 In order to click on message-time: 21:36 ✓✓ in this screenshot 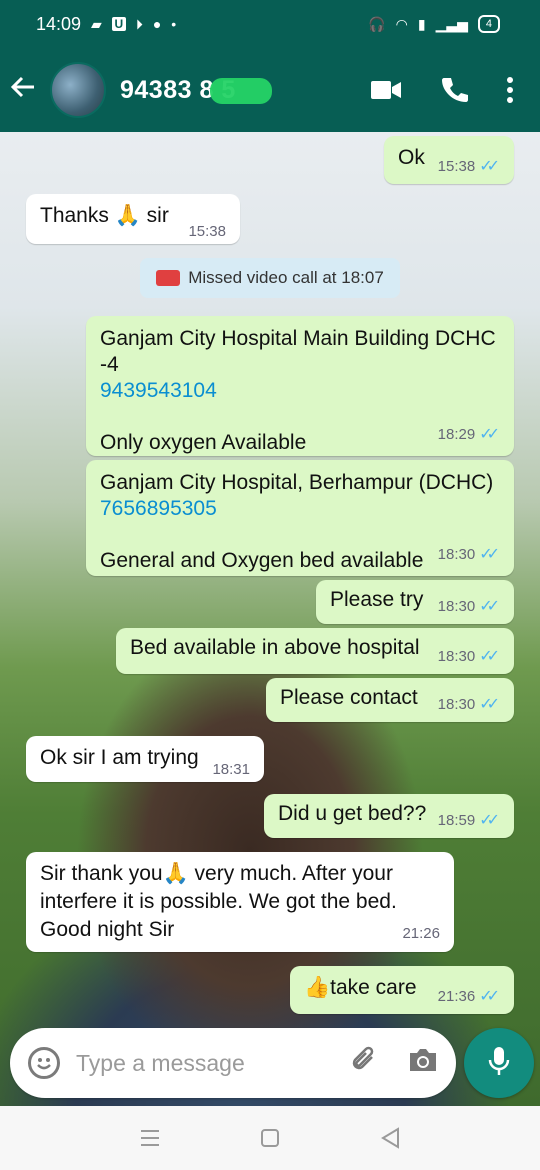, I will do `click(469, 996)`.